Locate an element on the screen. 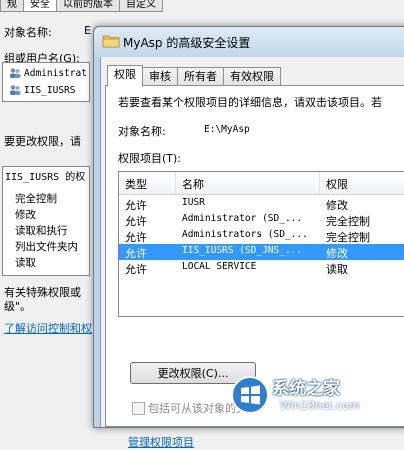 The height and width of the screenshot is (450, 404). permission-item: 读取 is located at coordinates (25, 263).